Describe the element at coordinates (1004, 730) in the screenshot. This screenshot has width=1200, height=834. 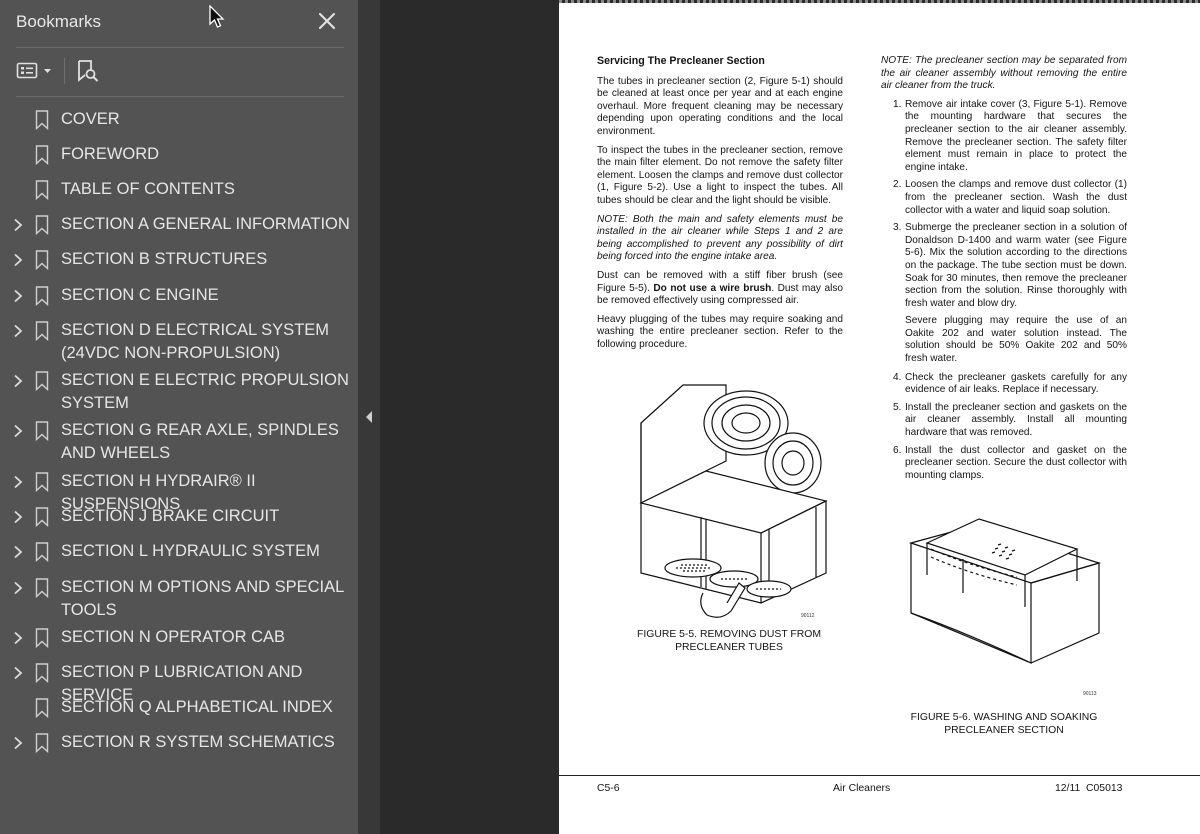
I see `caption-line: PRECLEANER SECTION` at that location.